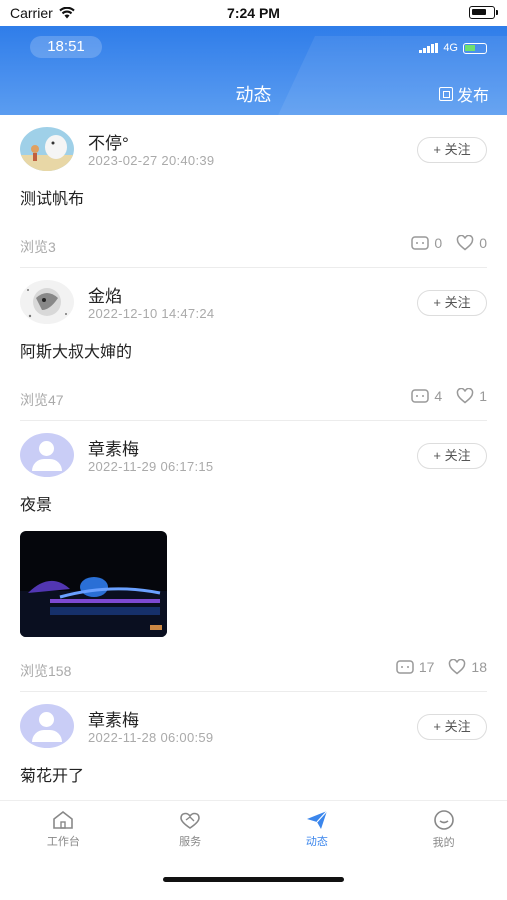  I want to click on inner-clock: 18:51, so click(66, 47).